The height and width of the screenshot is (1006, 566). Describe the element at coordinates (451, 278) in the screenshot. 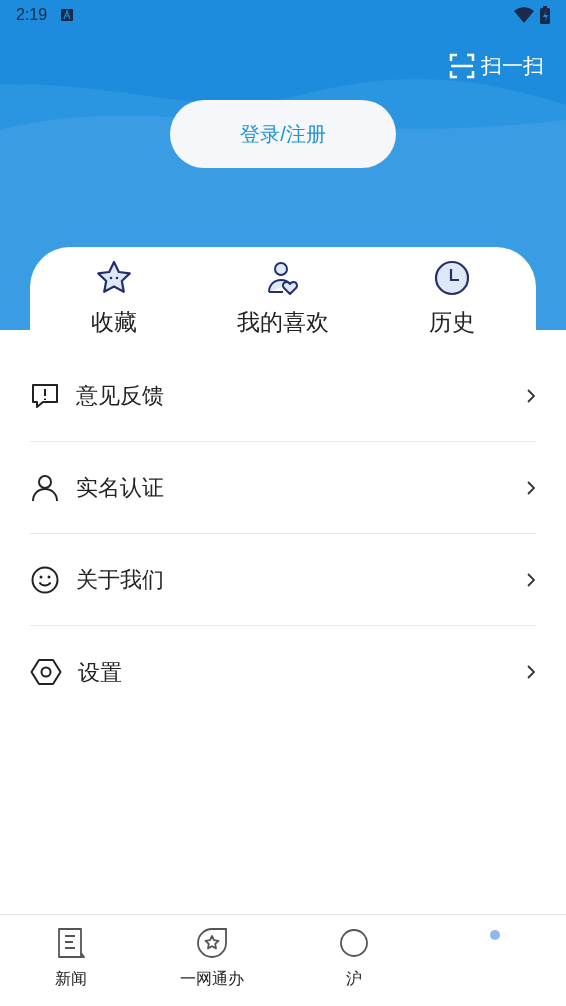

I see `clock-icon` at that location.